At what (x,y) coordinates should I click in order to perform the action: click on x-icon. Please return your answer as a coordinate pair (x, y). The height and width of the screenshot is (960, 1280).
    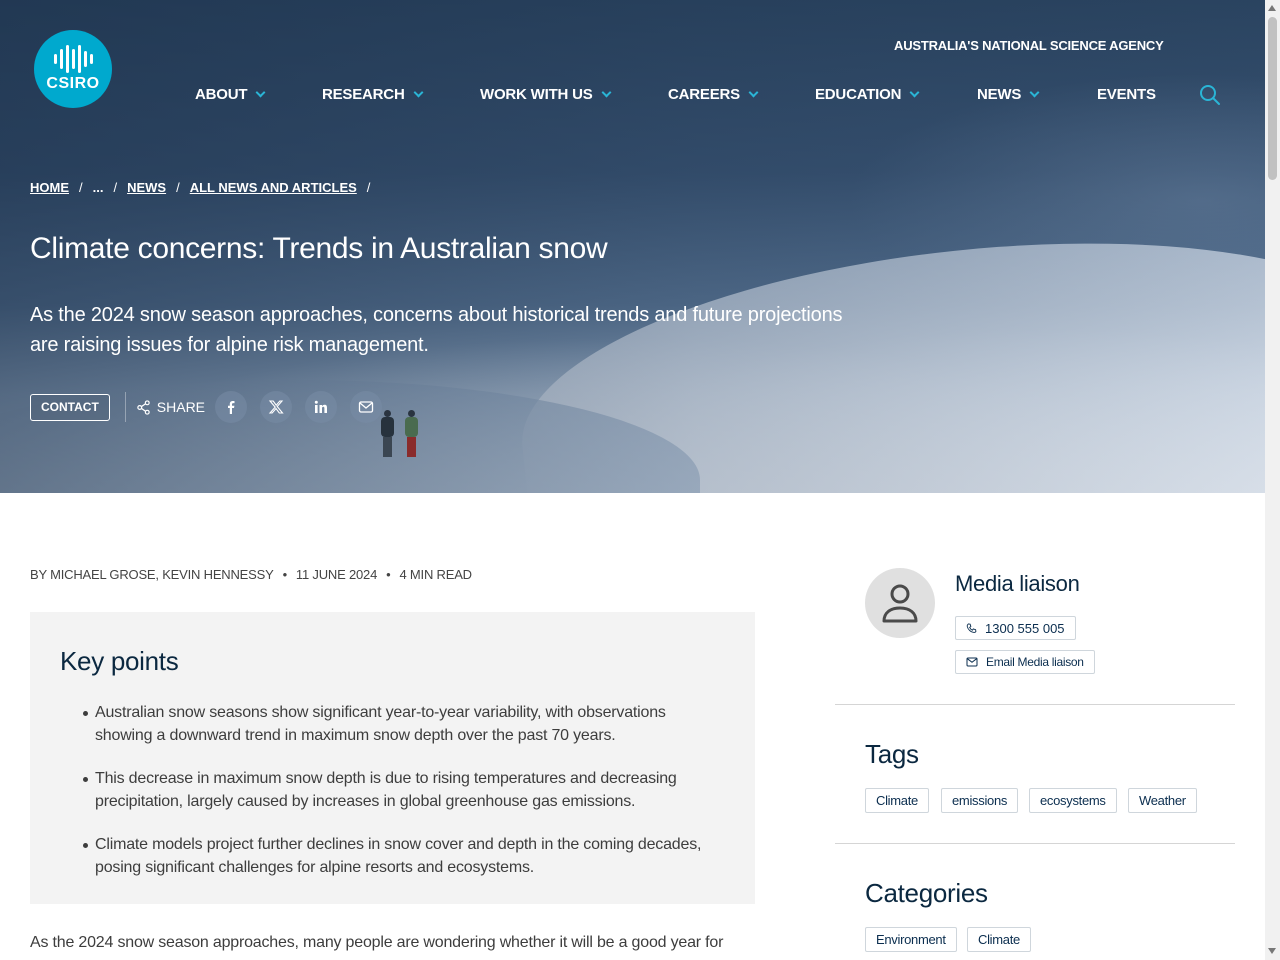
    Looking at the image, I should click on (276, 407).